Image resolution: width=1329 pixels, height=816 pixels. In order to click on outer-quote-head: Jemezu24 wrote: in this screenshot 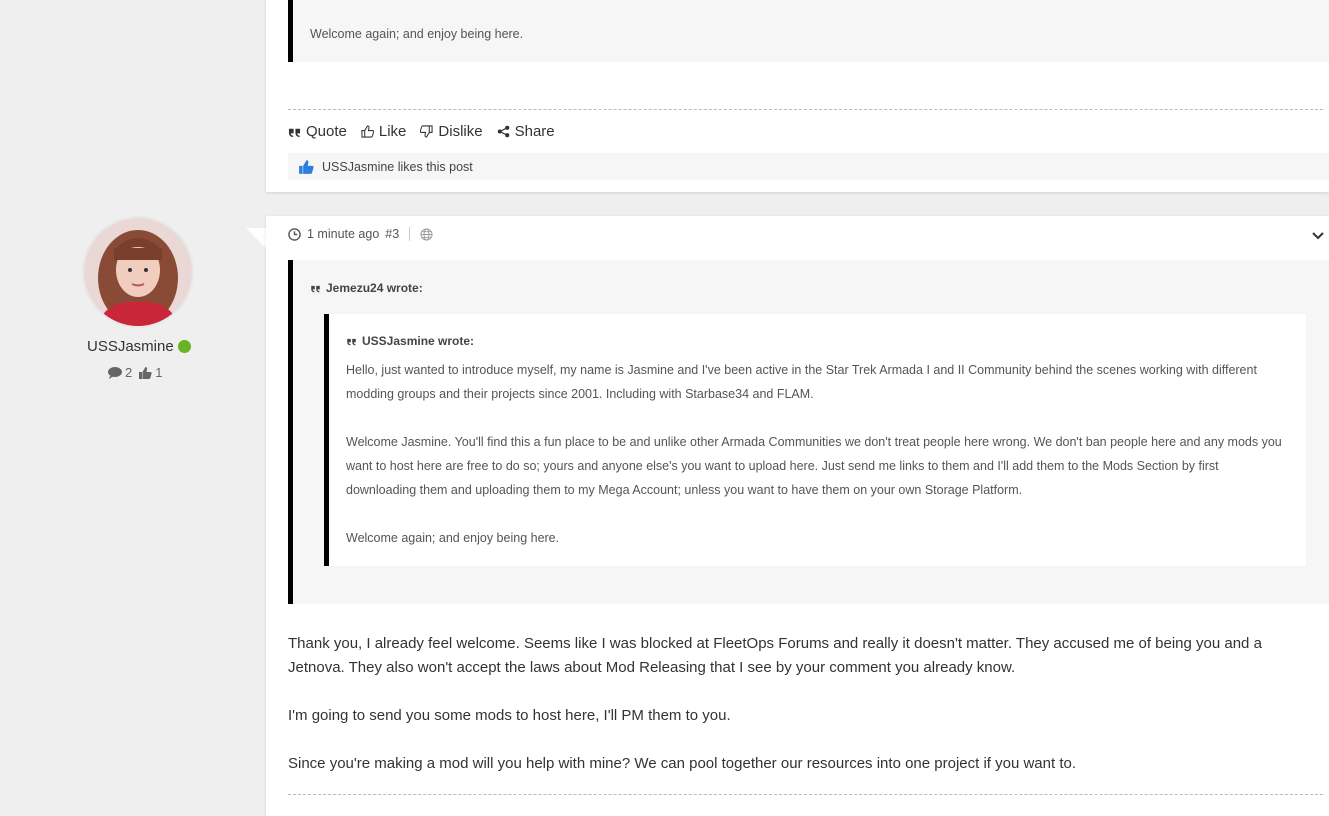, I will do `click(366, 288)`.